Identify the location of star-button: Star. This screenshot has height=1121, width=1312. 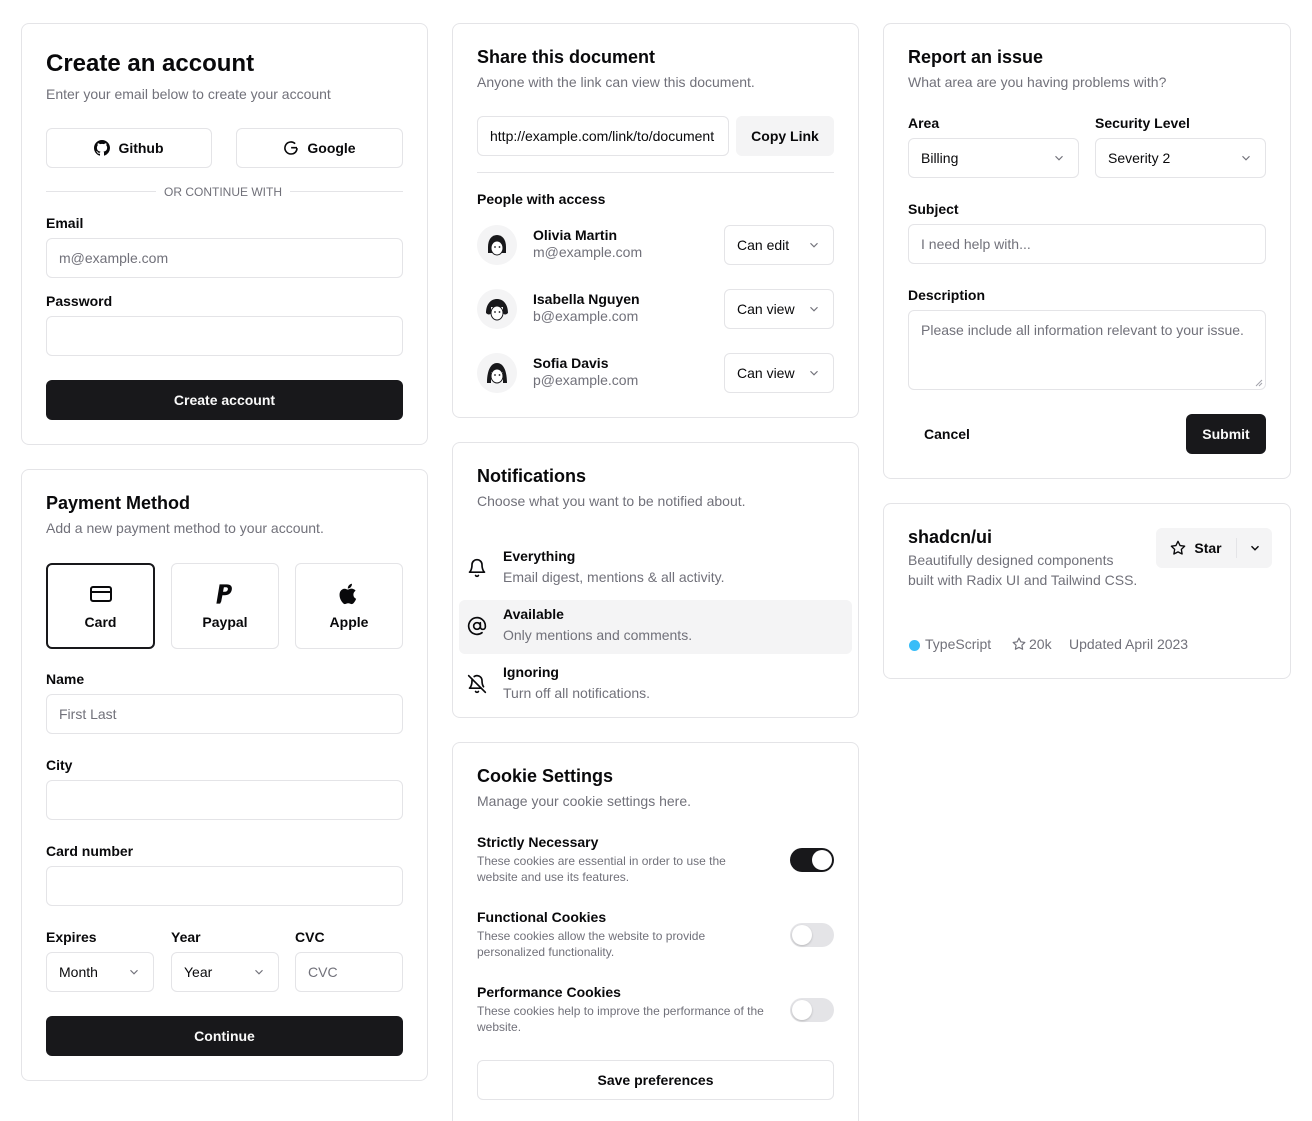
(1196, 548).